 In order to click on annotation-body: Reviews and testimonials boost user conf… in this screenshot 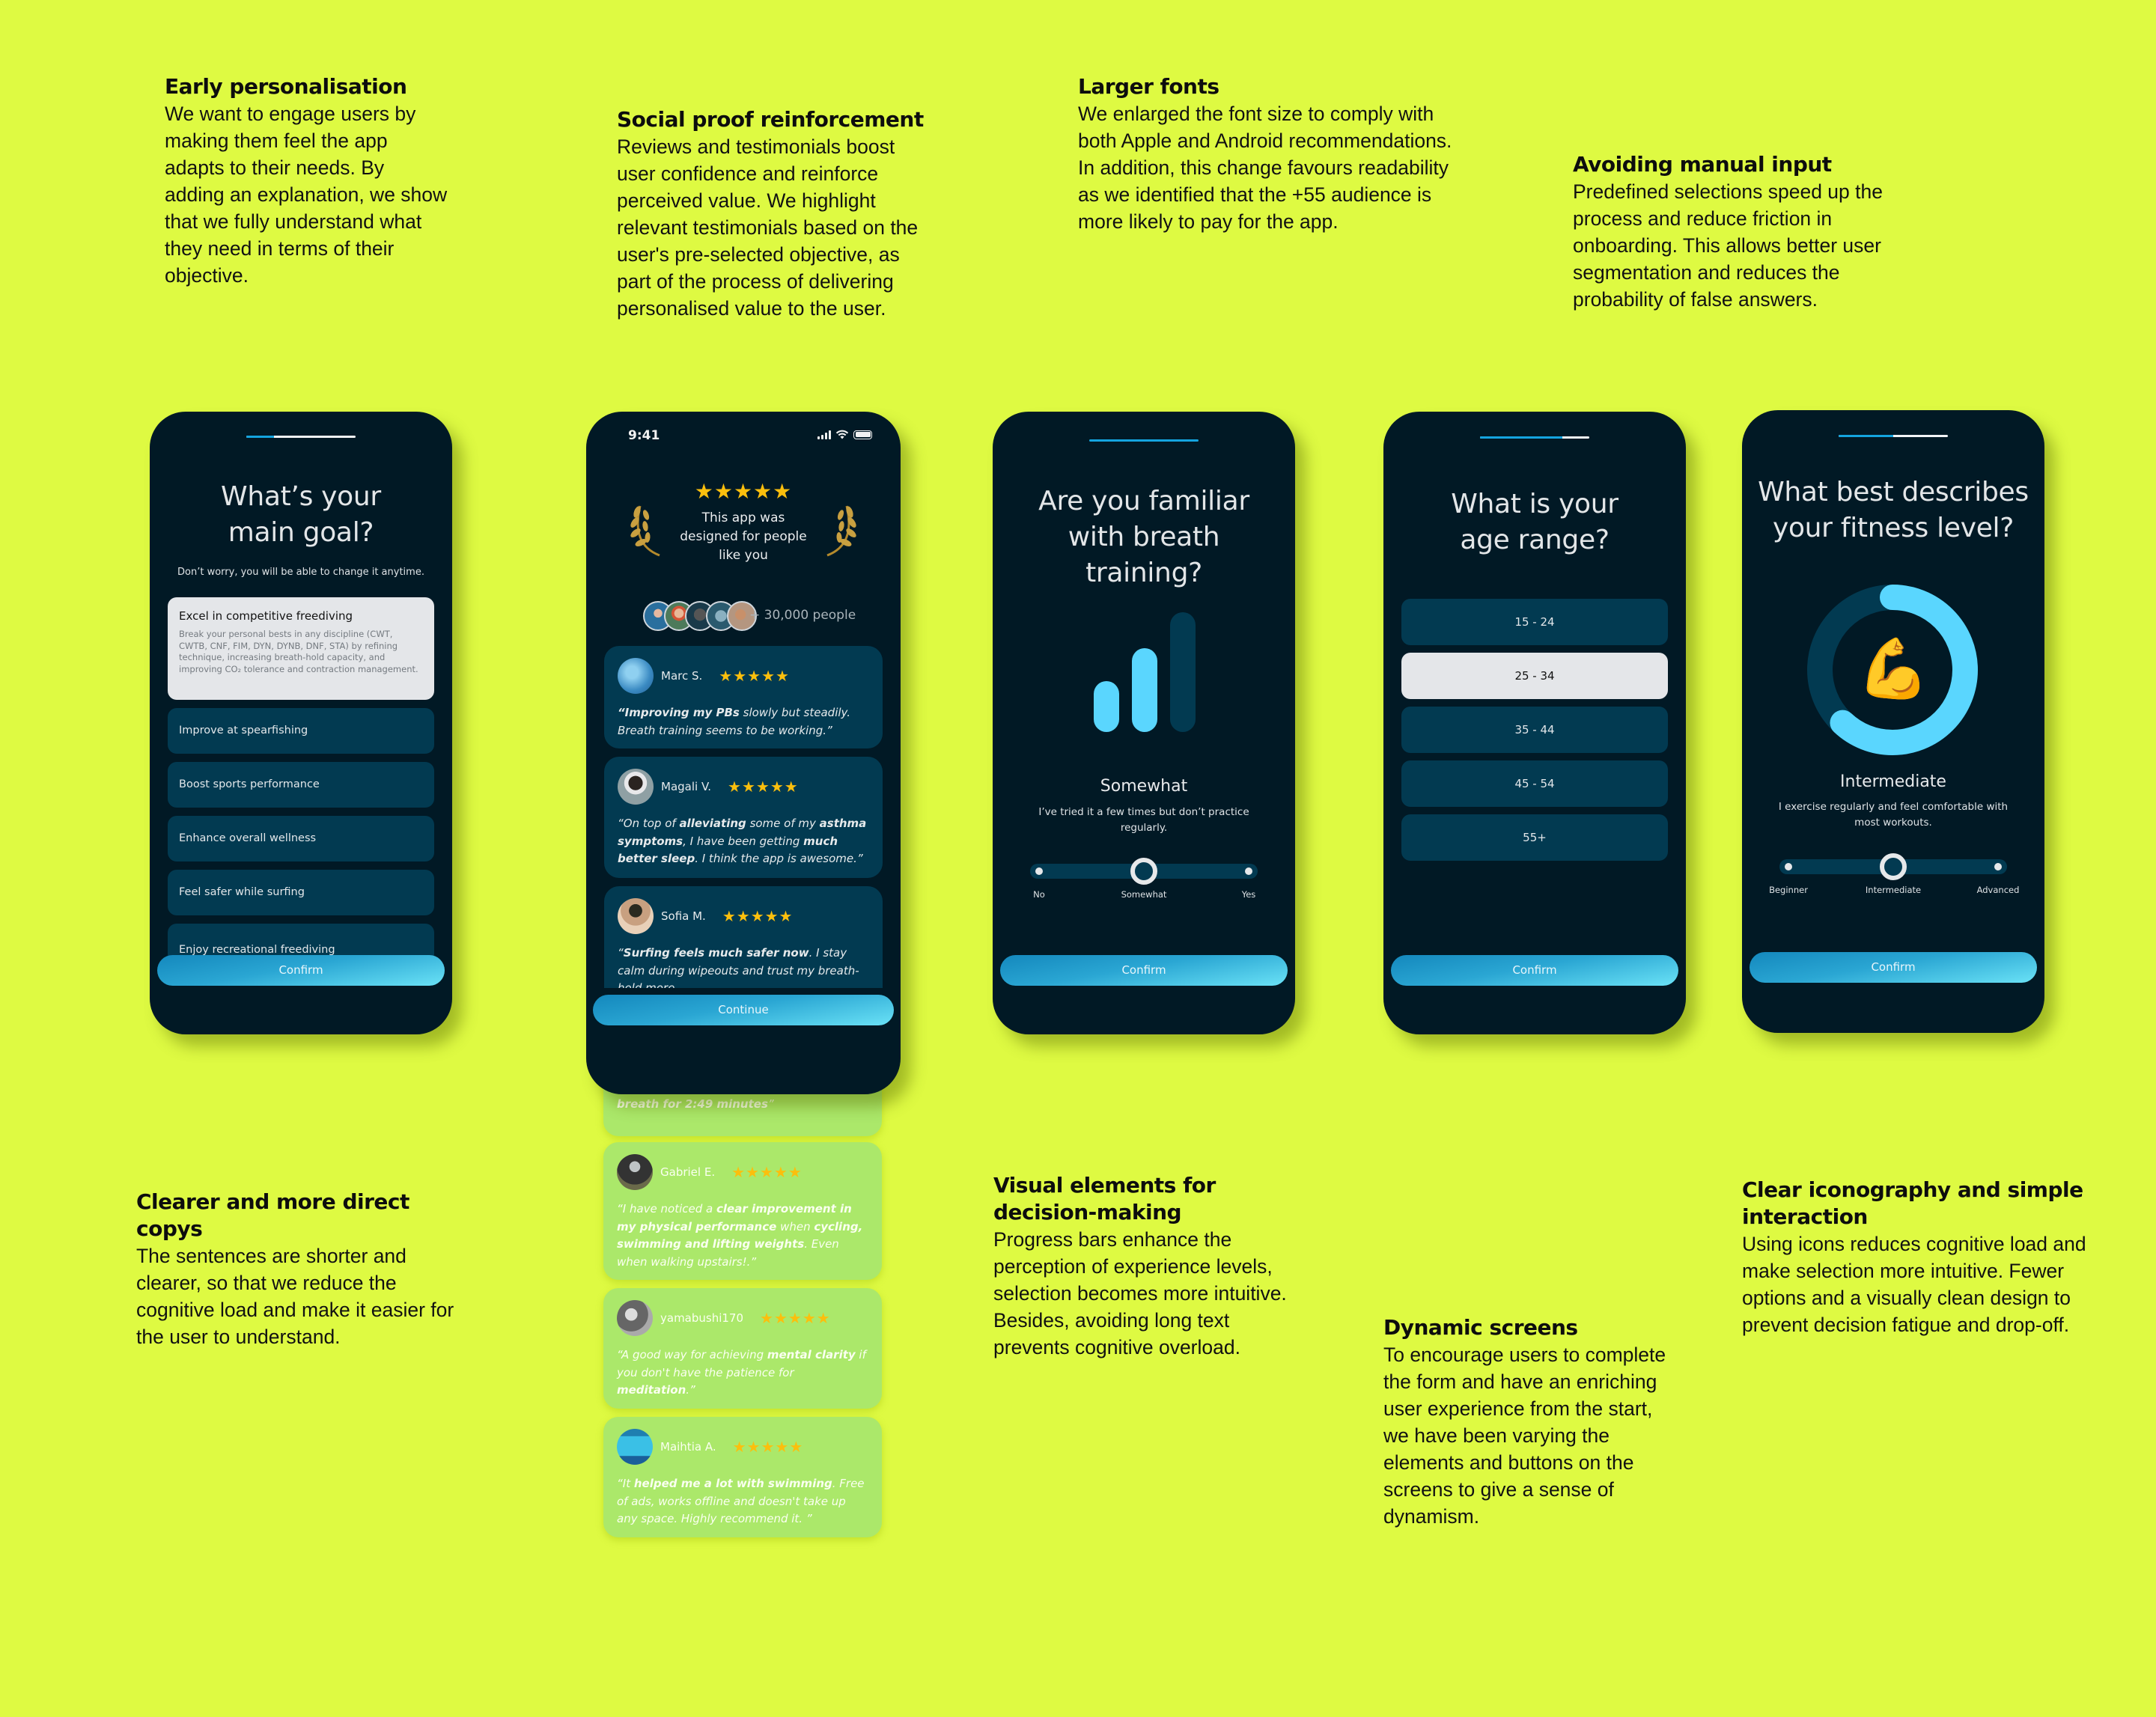, I will do `click(768, 227)`.